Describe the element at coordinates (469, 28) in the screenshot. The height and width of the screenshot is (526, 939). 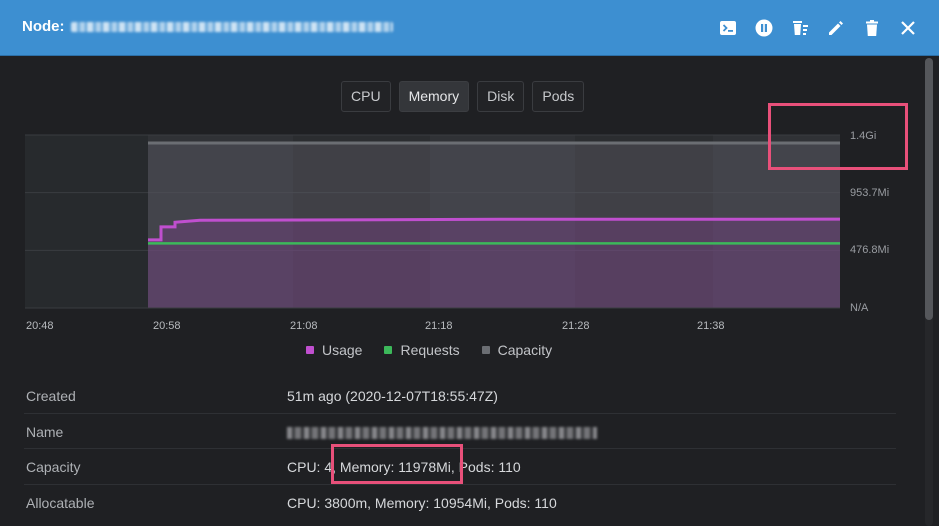
I see `dialog-header: Node:` at that location.